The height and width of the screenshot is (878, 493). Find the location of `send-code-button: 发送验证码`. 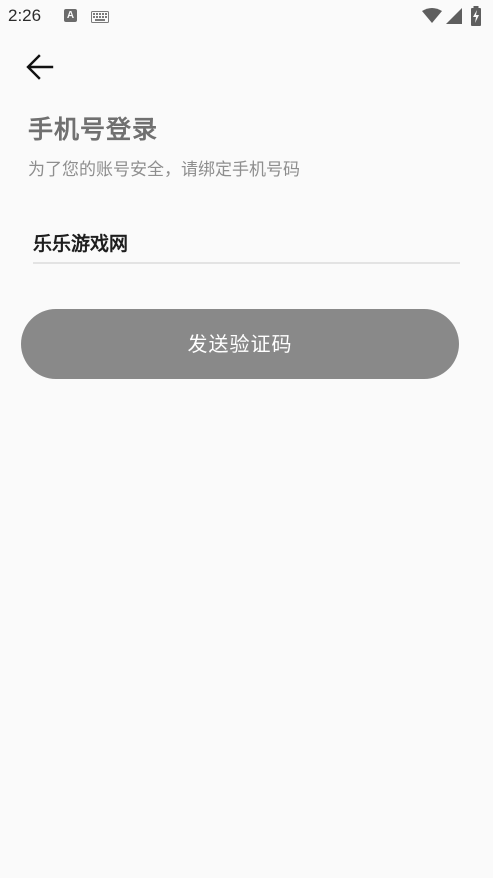

send-code-button: 发送验证码 is located at coordinates (240, 344).